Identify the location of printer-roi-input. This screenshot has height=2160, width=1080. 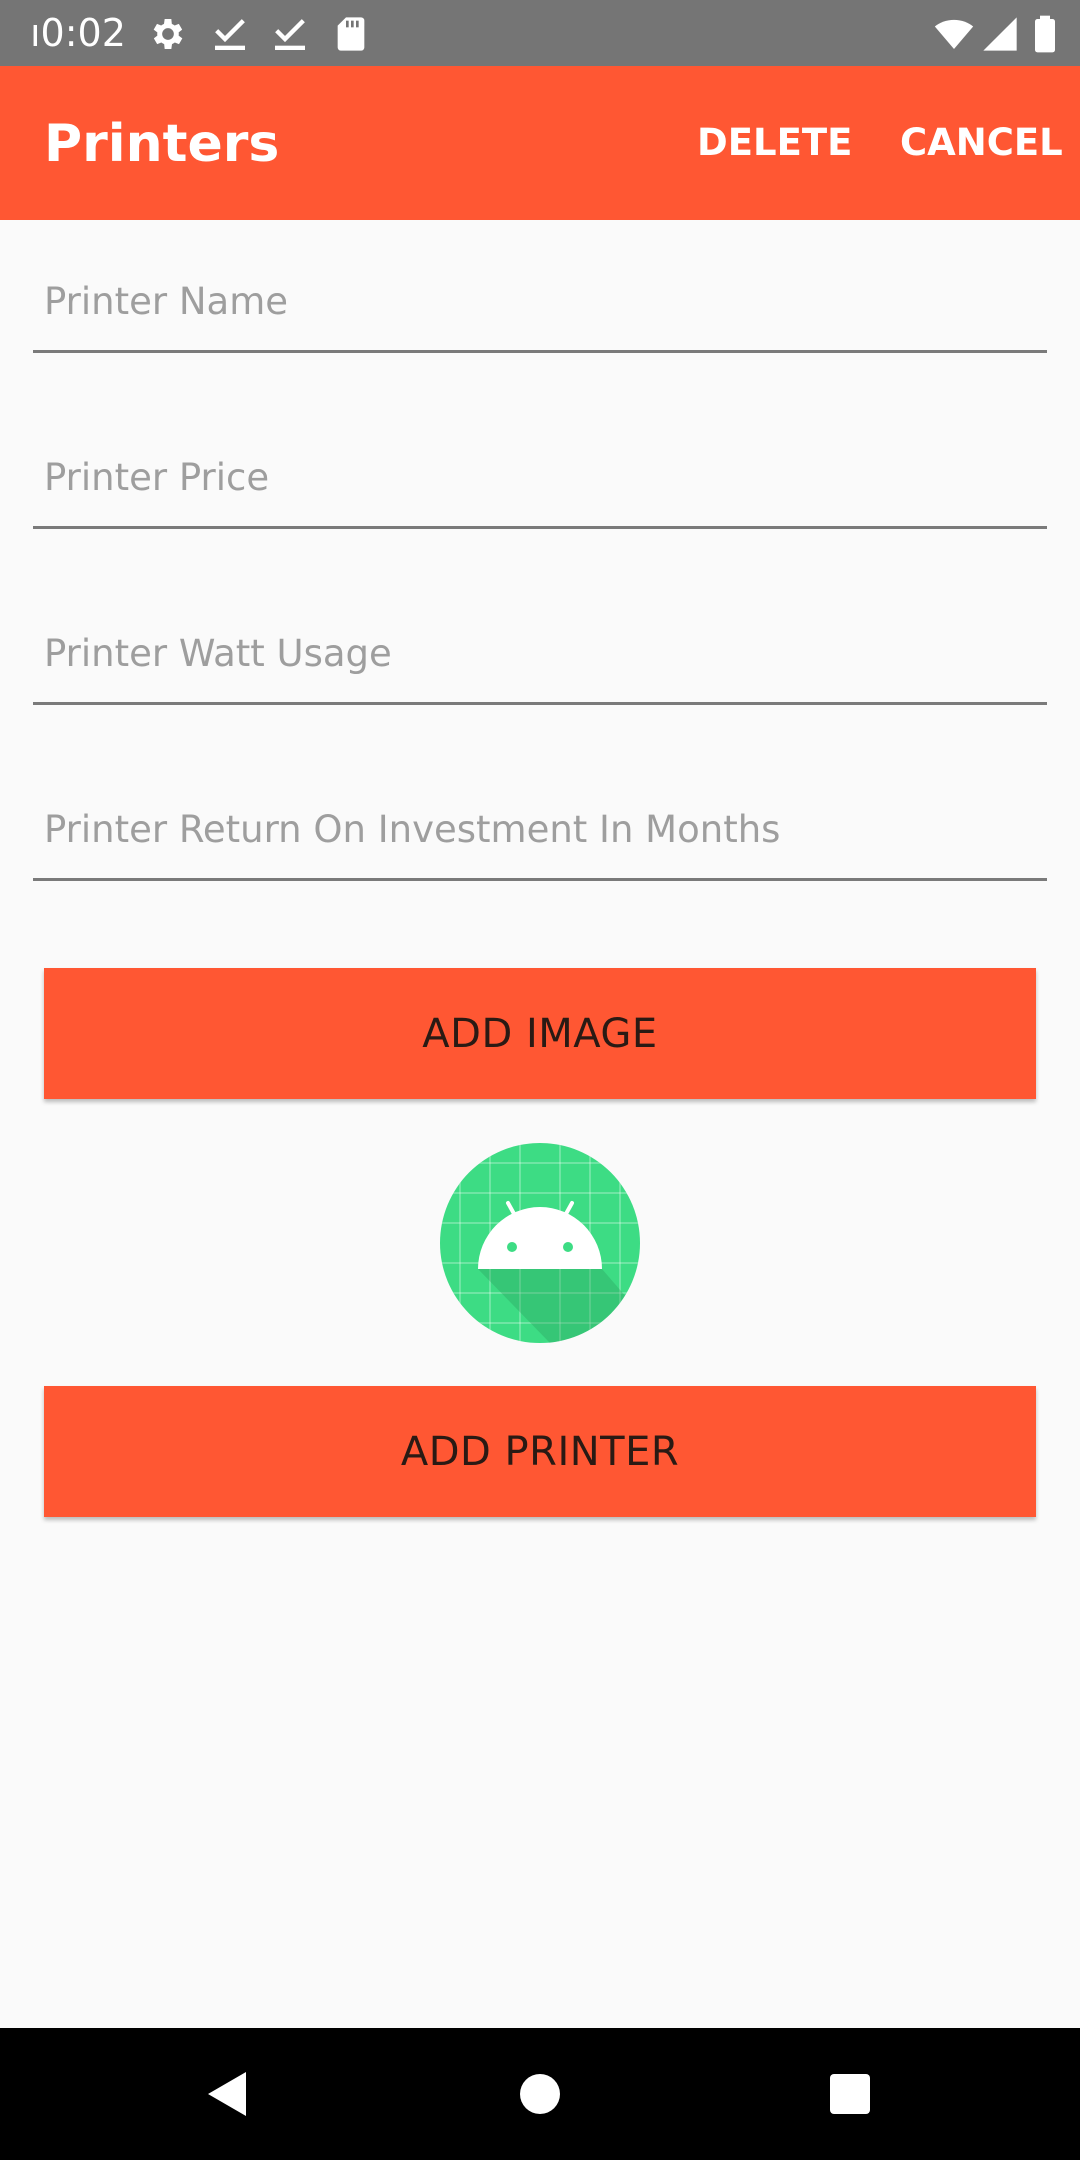
(540, 829).